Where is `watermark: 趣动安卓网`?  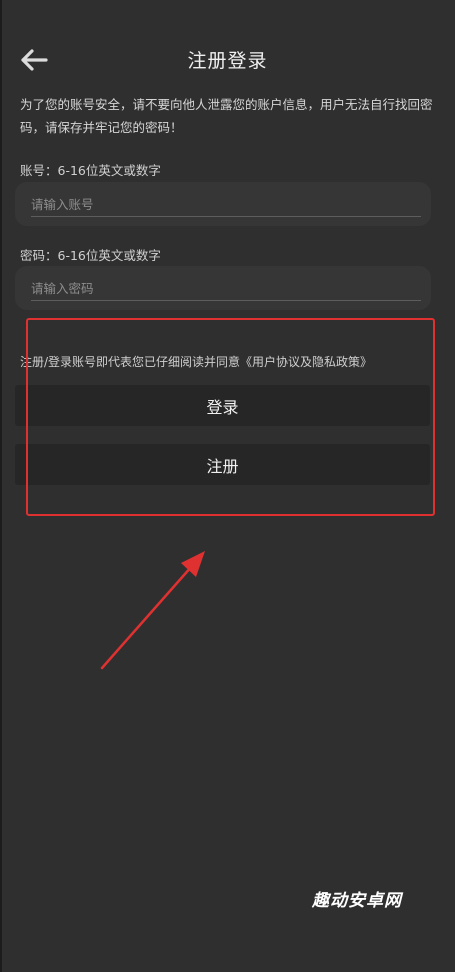 watermark: 趣动安卓网 is located at coordinates (357, 901).